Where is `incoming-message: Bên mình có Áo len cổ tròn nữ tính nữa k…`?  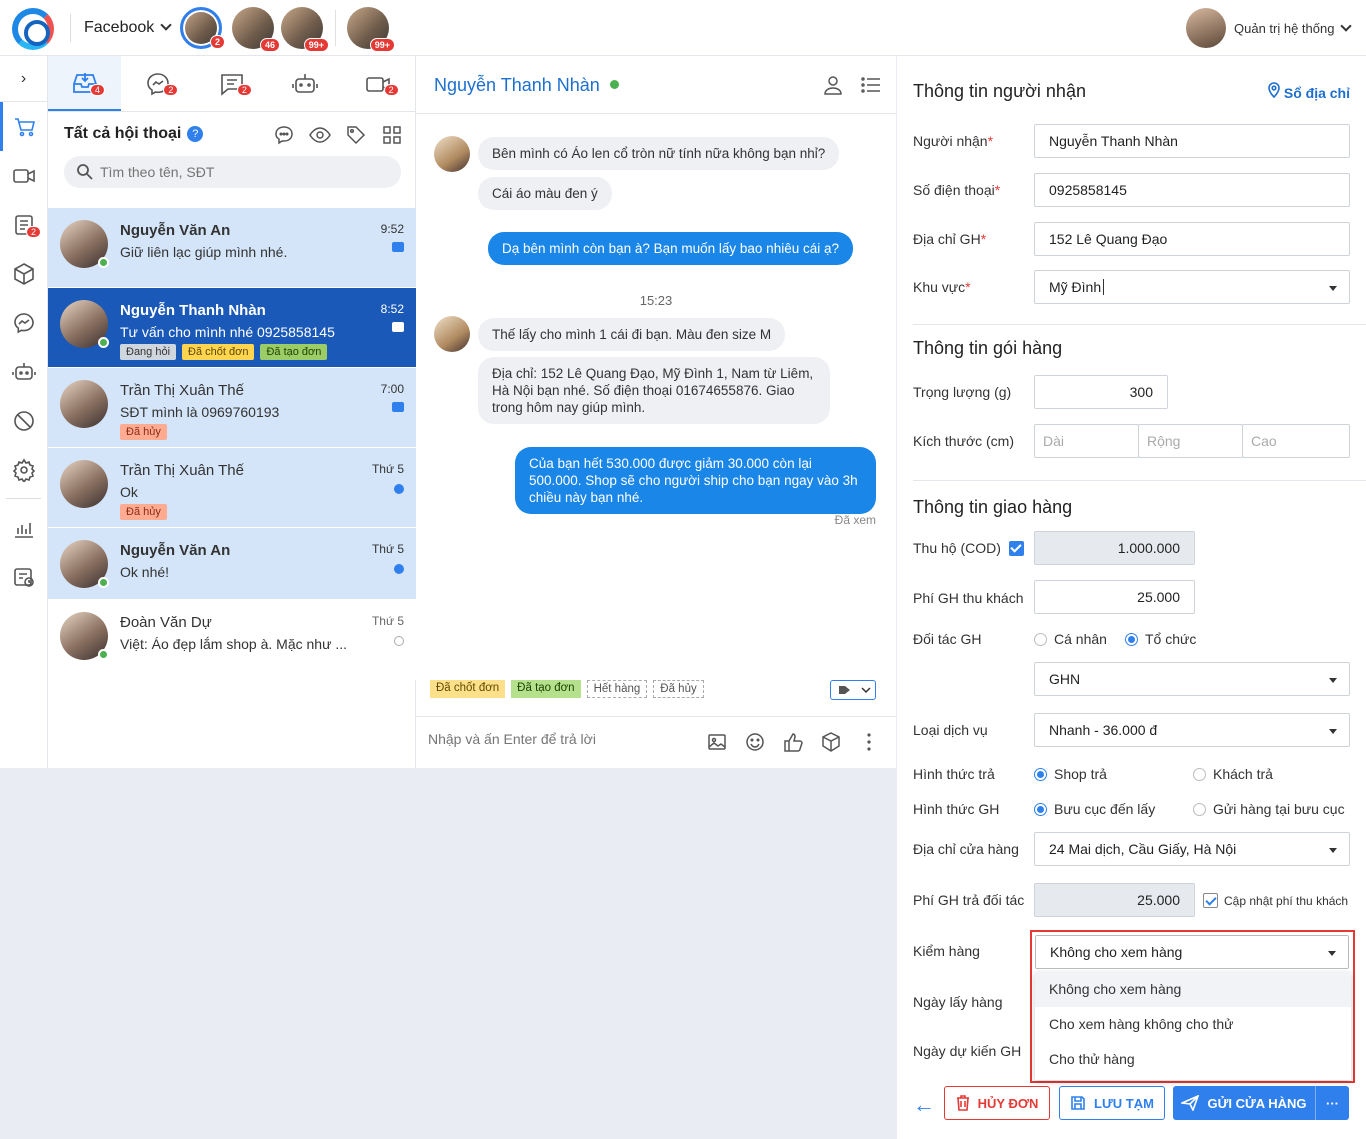
incoming-message: Bên mình có Áo len cổ tròn nữ tính nữa k… is located at coordinates (659, 153).